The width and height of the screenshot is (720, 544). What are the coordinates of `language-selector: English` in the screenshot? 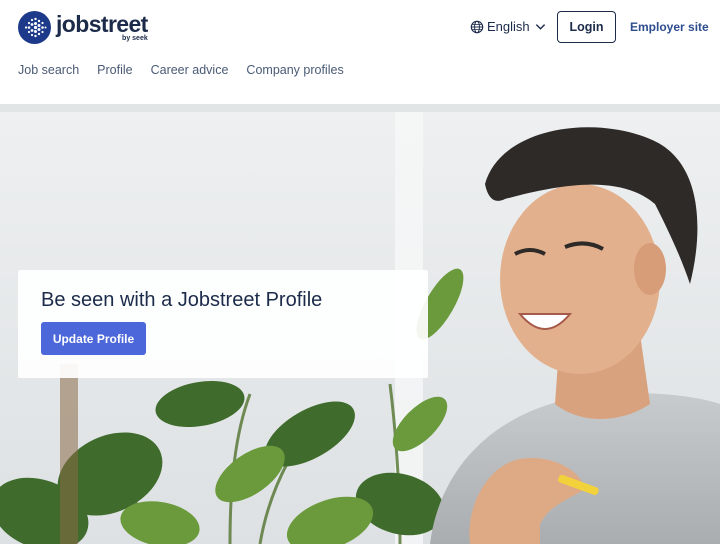 It's located at (508, 26).